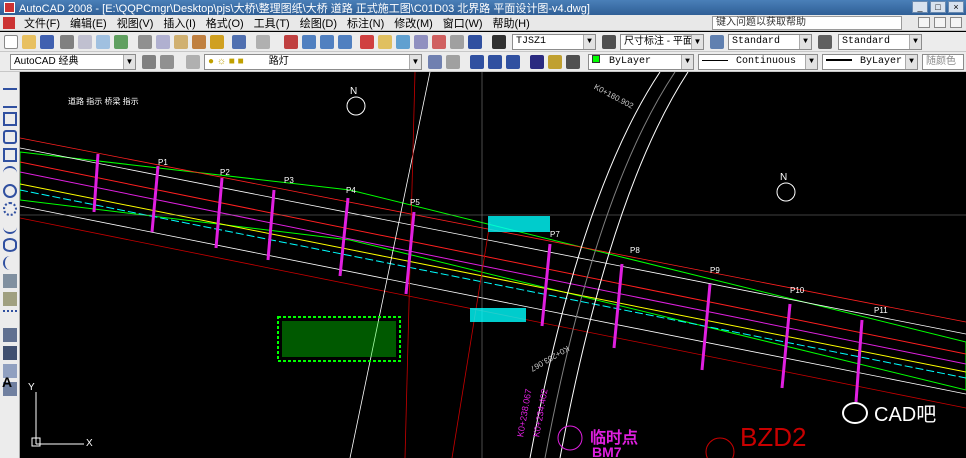  What do you see at coordinates (313, 62) in the screenshot?
I see `layer-select: ● ☼ ■ ■ 路灯 ▼` at bounding box center [313, 62].